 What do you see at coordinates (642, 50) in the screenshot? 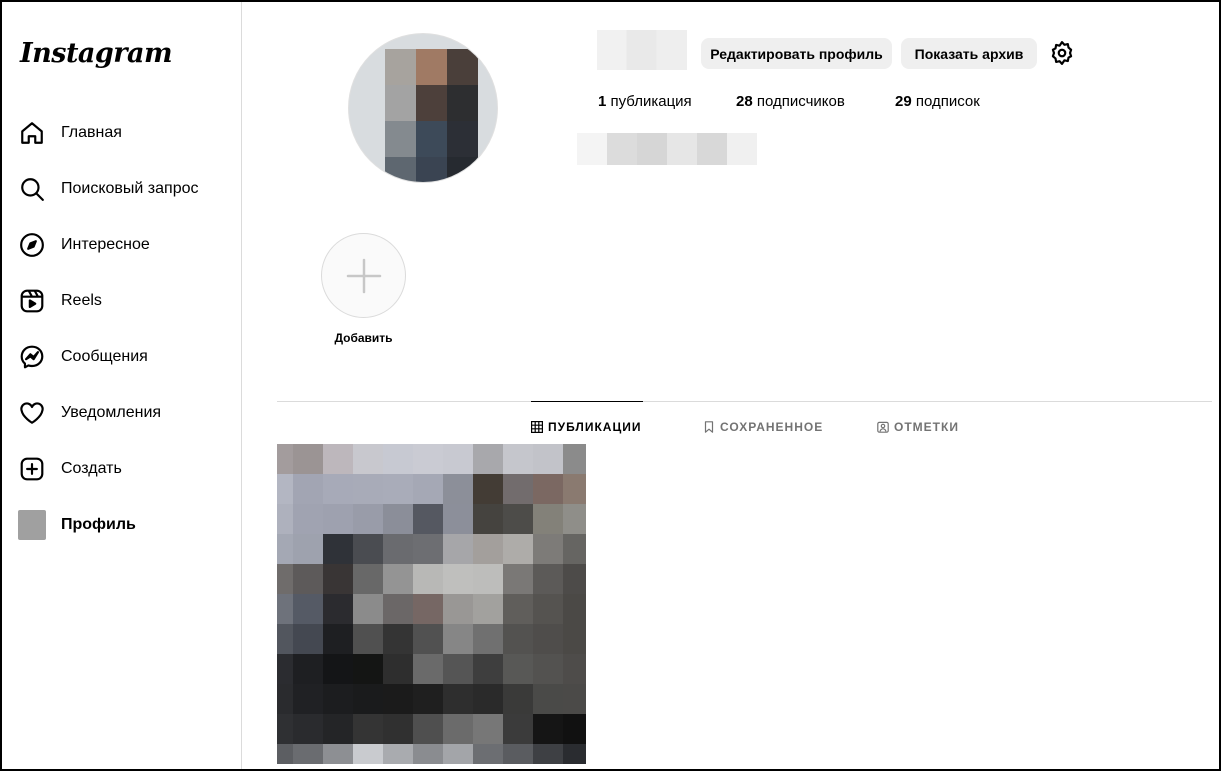
I see `username-blurred` at bounding box center [642, 50].